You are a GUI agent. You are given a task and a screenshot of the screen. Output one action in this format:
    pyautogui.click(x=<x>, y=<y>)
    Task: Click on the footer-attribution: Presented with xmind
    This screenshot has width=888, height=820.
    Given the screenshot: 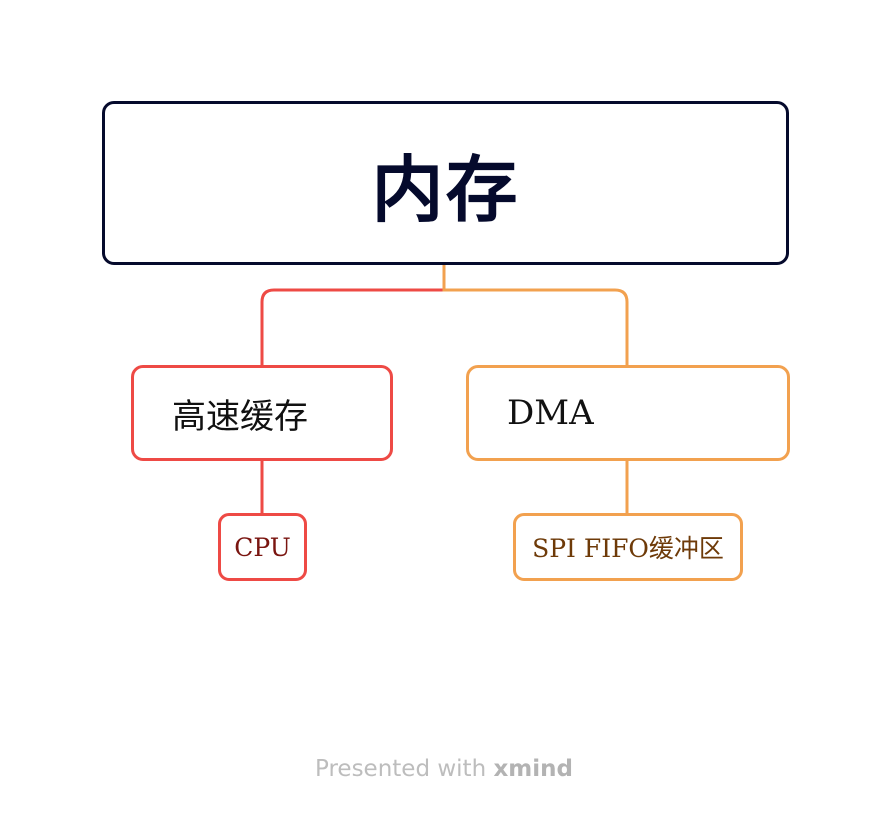 What is the action you would take?
    pyautogui.click(x=444, y=769)
    